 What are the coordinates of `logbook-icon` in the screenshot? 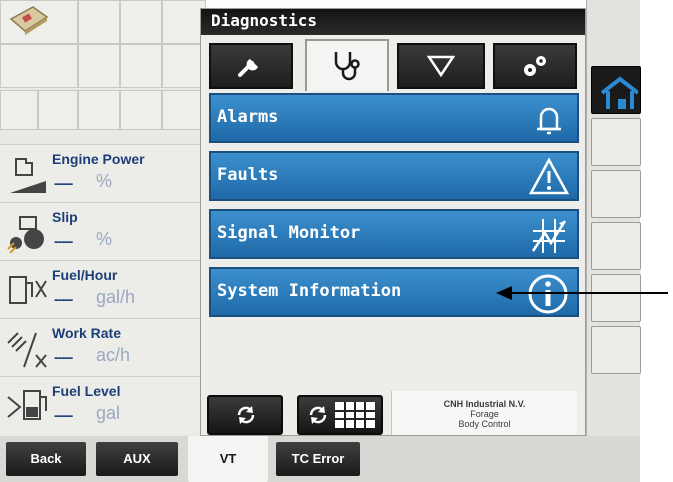 It's located at (29, 20).